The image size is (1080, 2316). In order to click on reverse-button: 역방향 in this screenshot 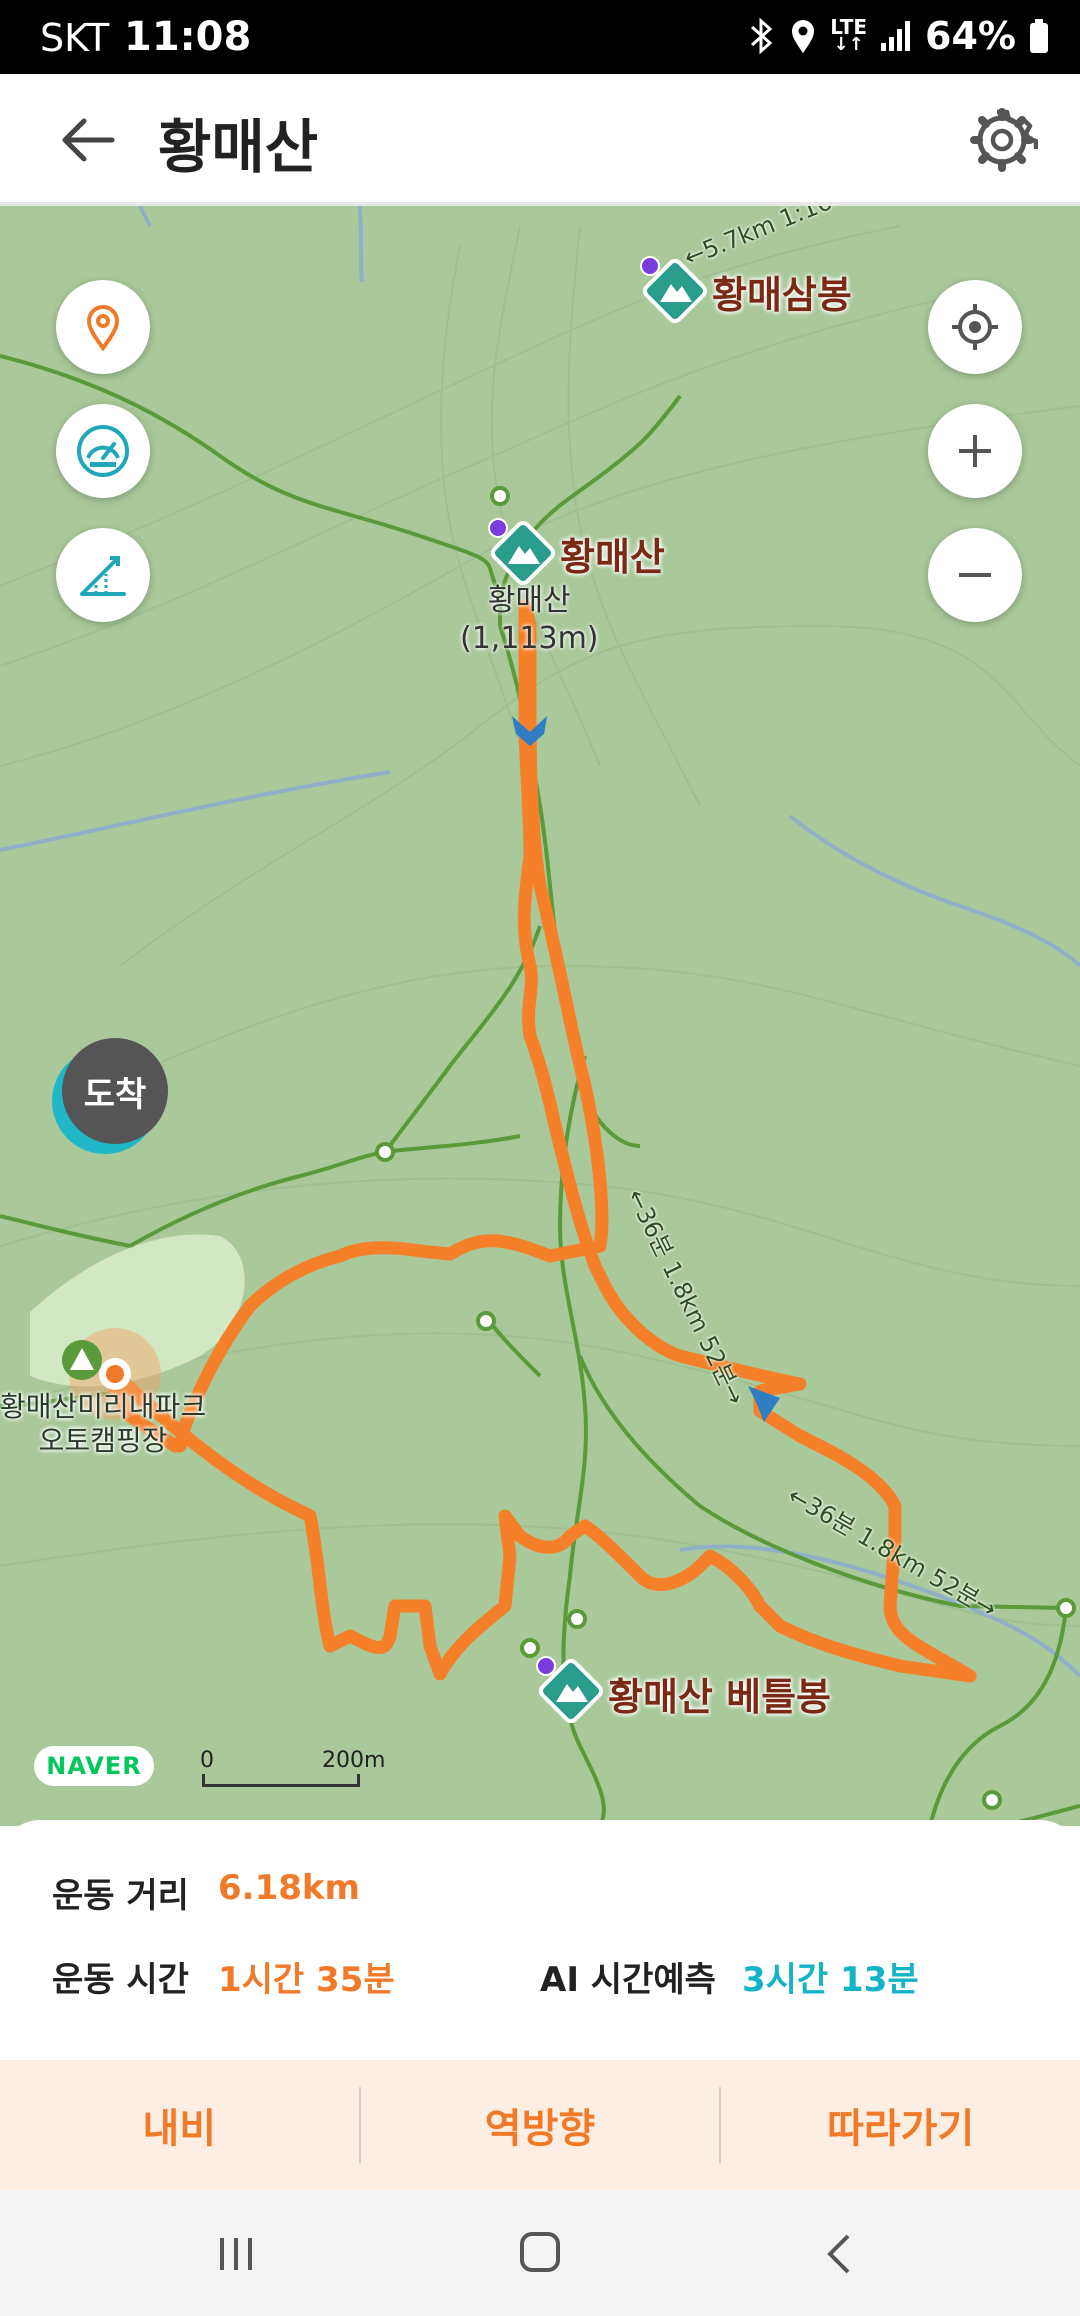, I will do `click(540, 2125)`.